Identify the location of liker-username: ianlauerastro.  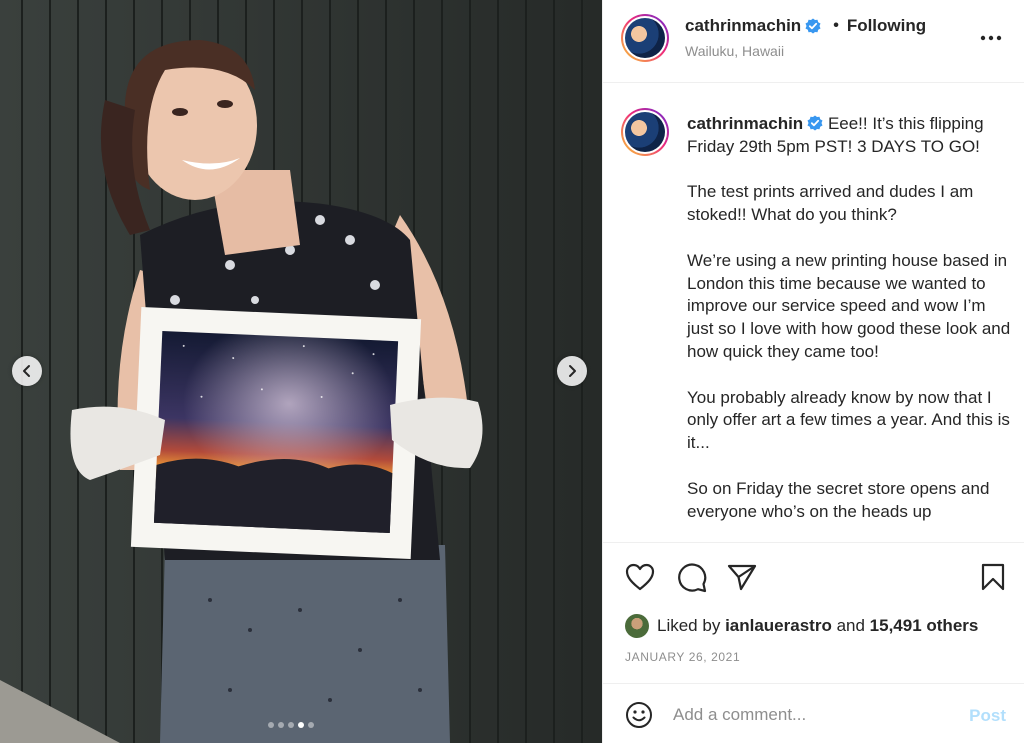
(778, 626).